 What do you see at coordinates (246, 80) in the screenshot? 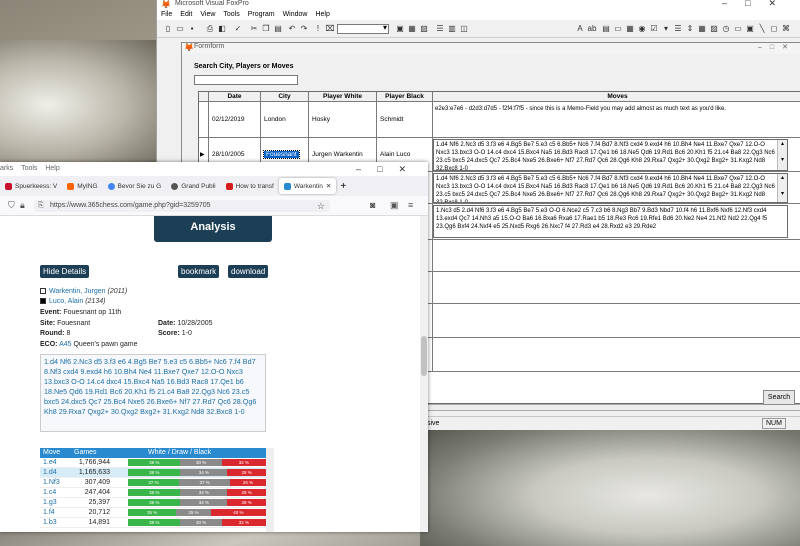
I see `search-input` at bounding box center [246, 80].